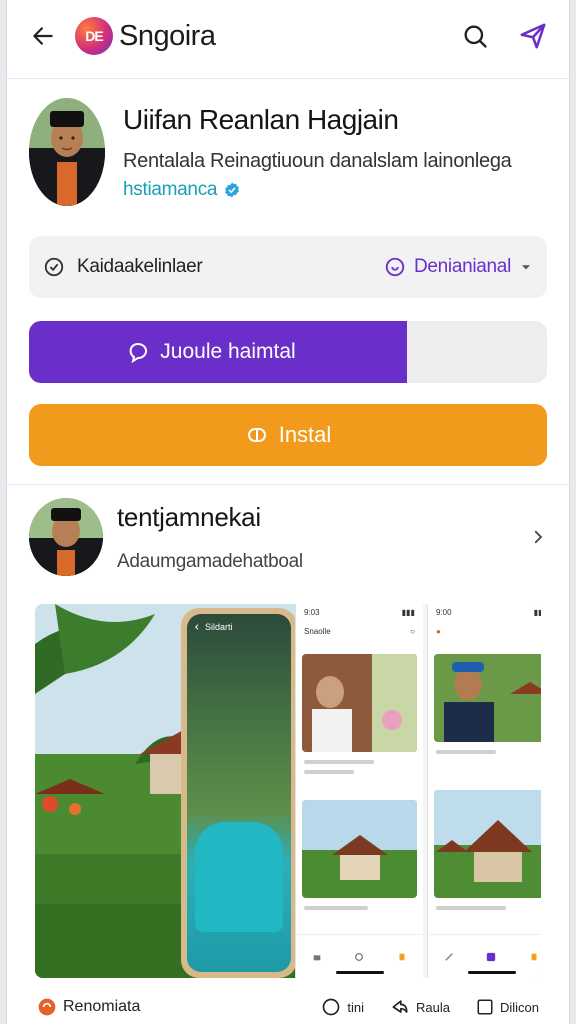 This screenshot has width=576, height=1024. I want to click on bottom-item-2: Raula, so click(420, 1007).